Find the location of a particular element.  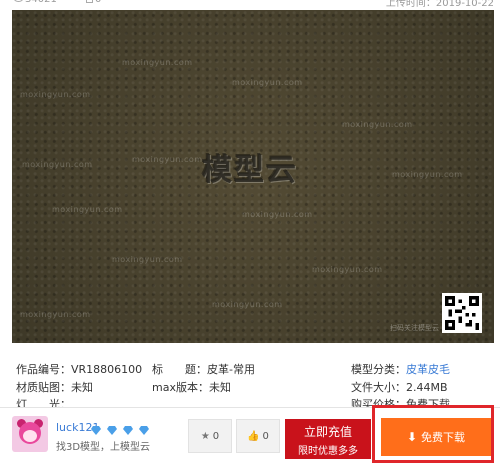

upload-time: 上传时间：2019-10-22 is located at coordinates (439, 4).